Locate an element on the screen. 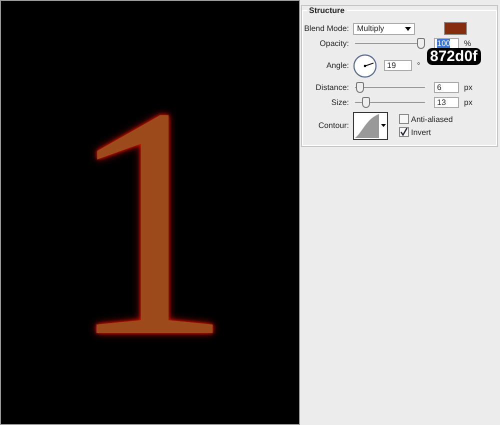  field-label: Opacity: is located at coordinates (333, 43).